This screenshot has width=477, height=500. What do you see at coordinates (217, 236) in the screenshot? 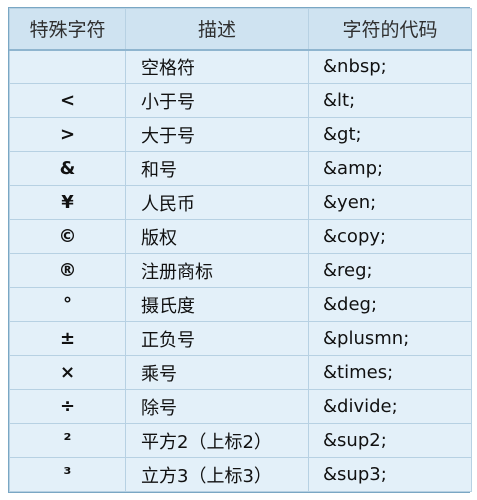
I see `cell-description: 版权` at bounding box center [217, 236].